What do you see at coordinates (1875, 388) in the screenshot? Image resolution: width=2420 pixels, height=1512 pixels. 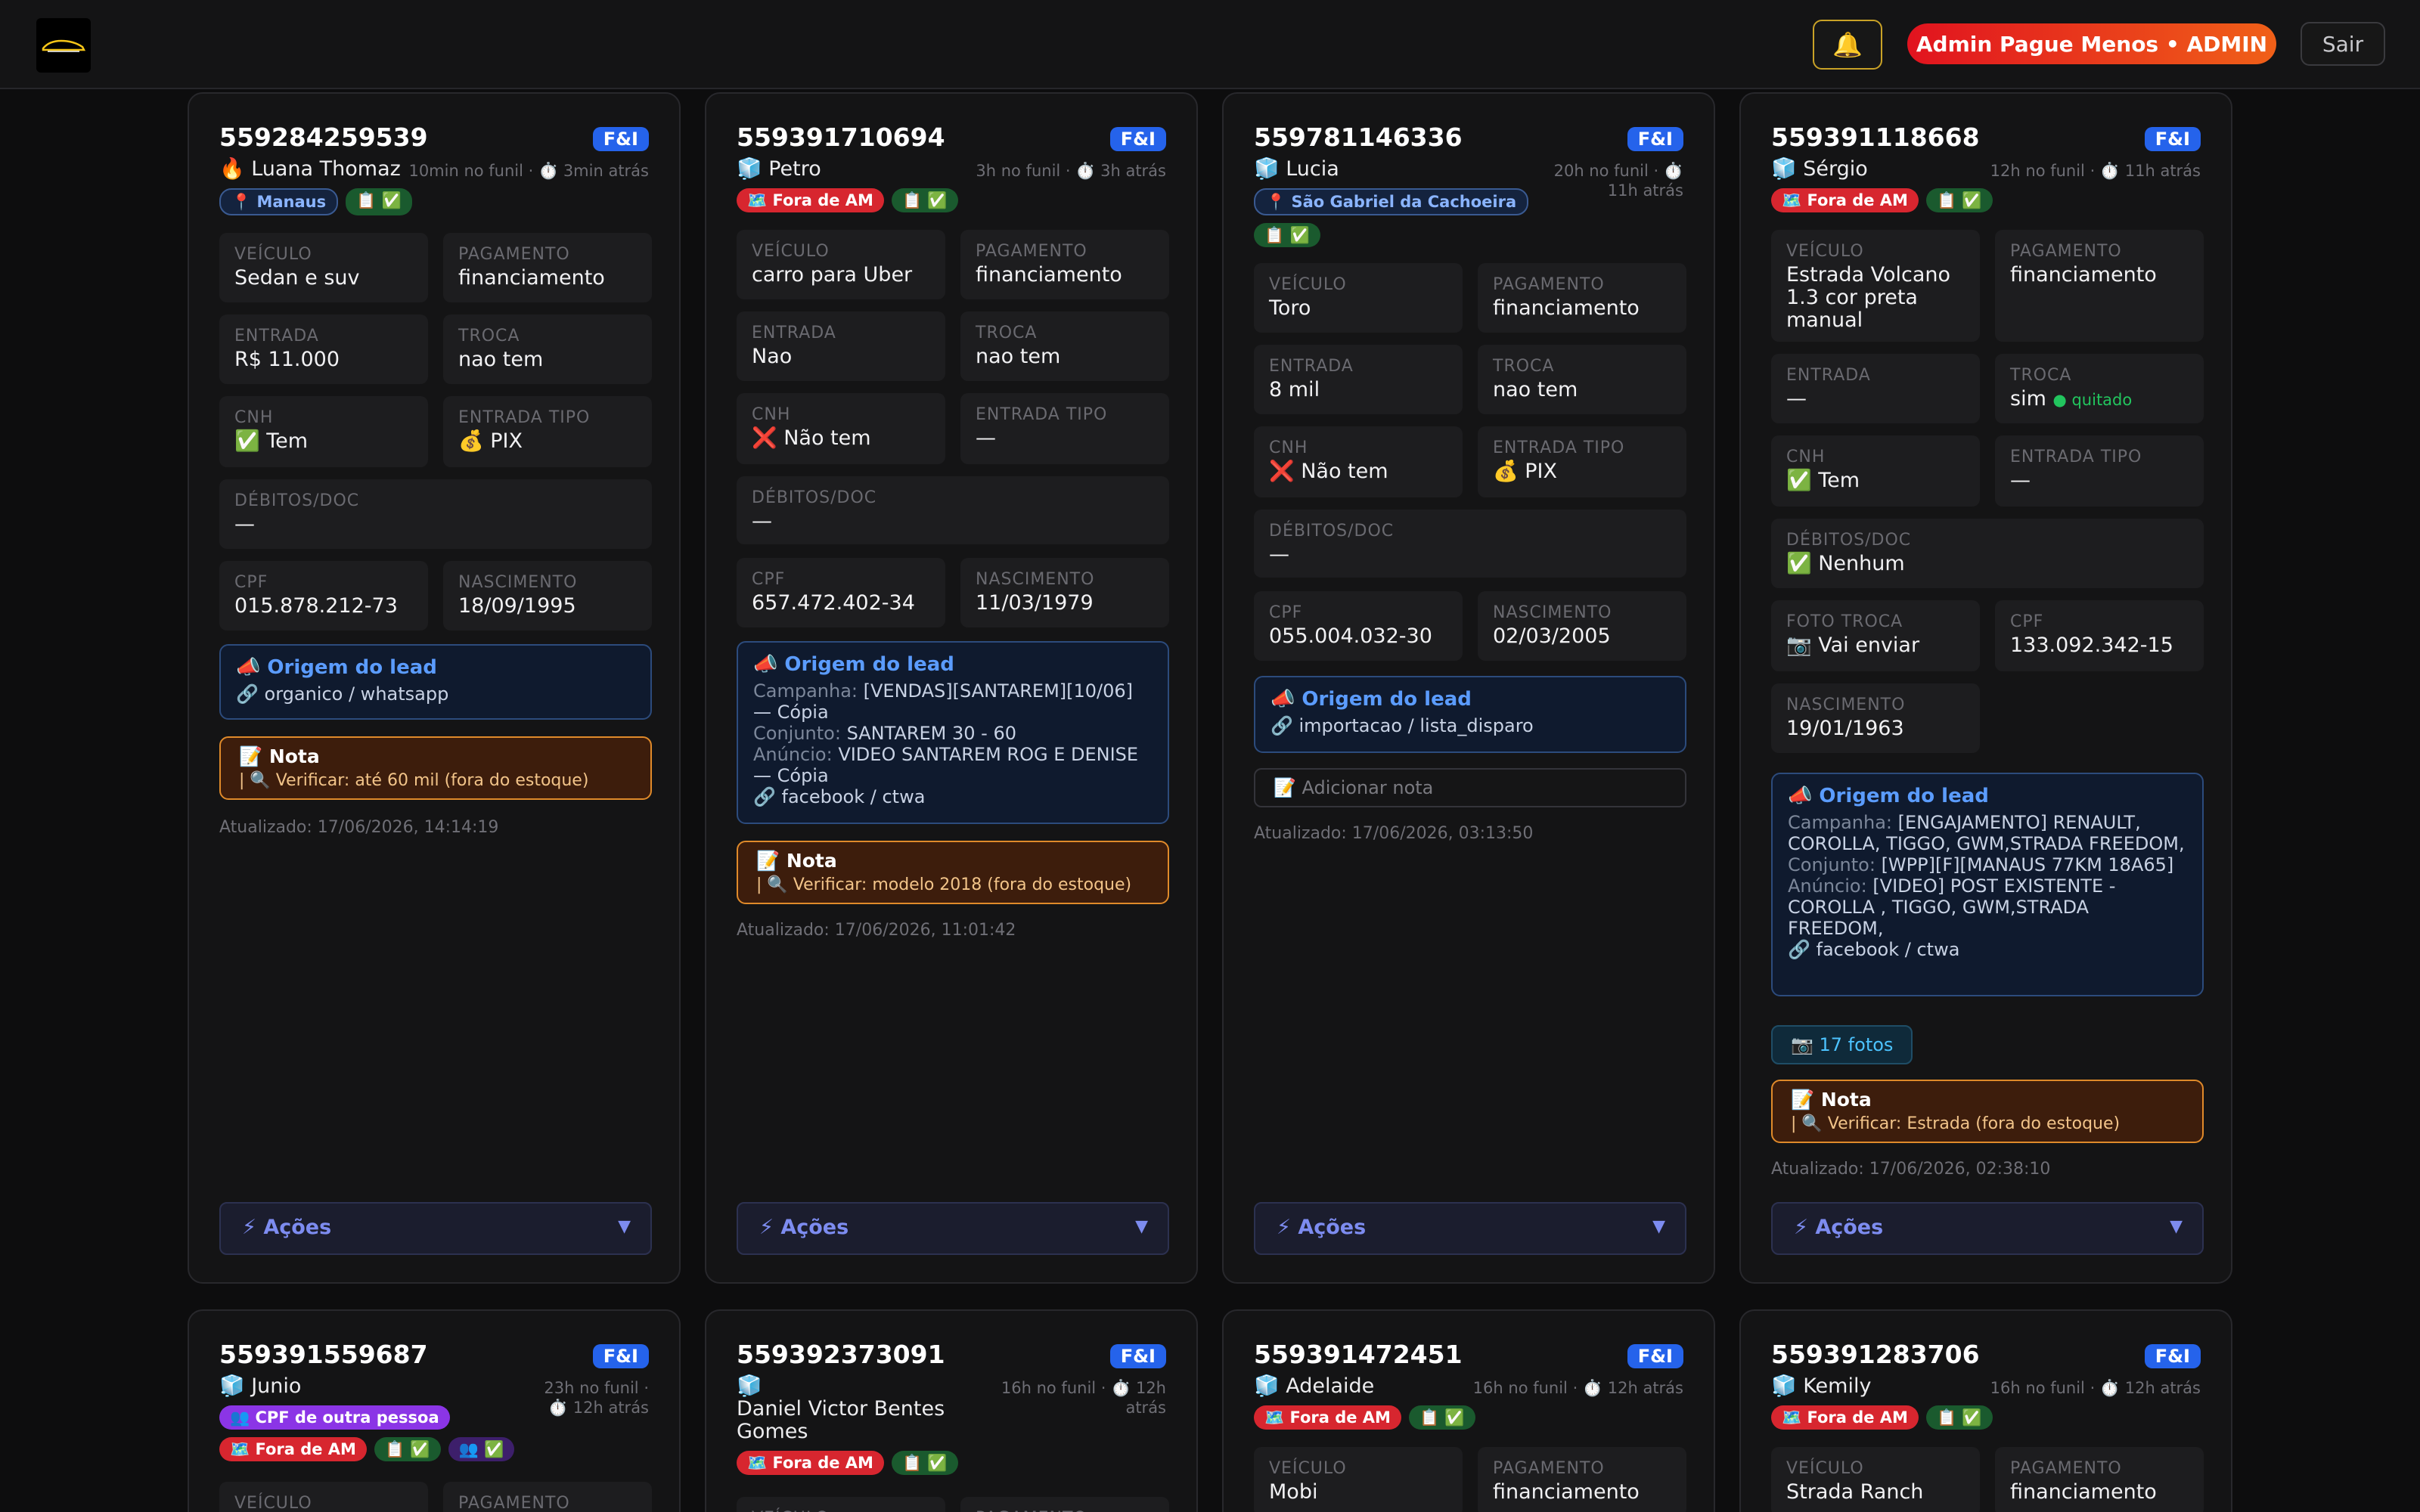 I see `field-entrada: ENTRADA —` at bounding box center [1875, 388].